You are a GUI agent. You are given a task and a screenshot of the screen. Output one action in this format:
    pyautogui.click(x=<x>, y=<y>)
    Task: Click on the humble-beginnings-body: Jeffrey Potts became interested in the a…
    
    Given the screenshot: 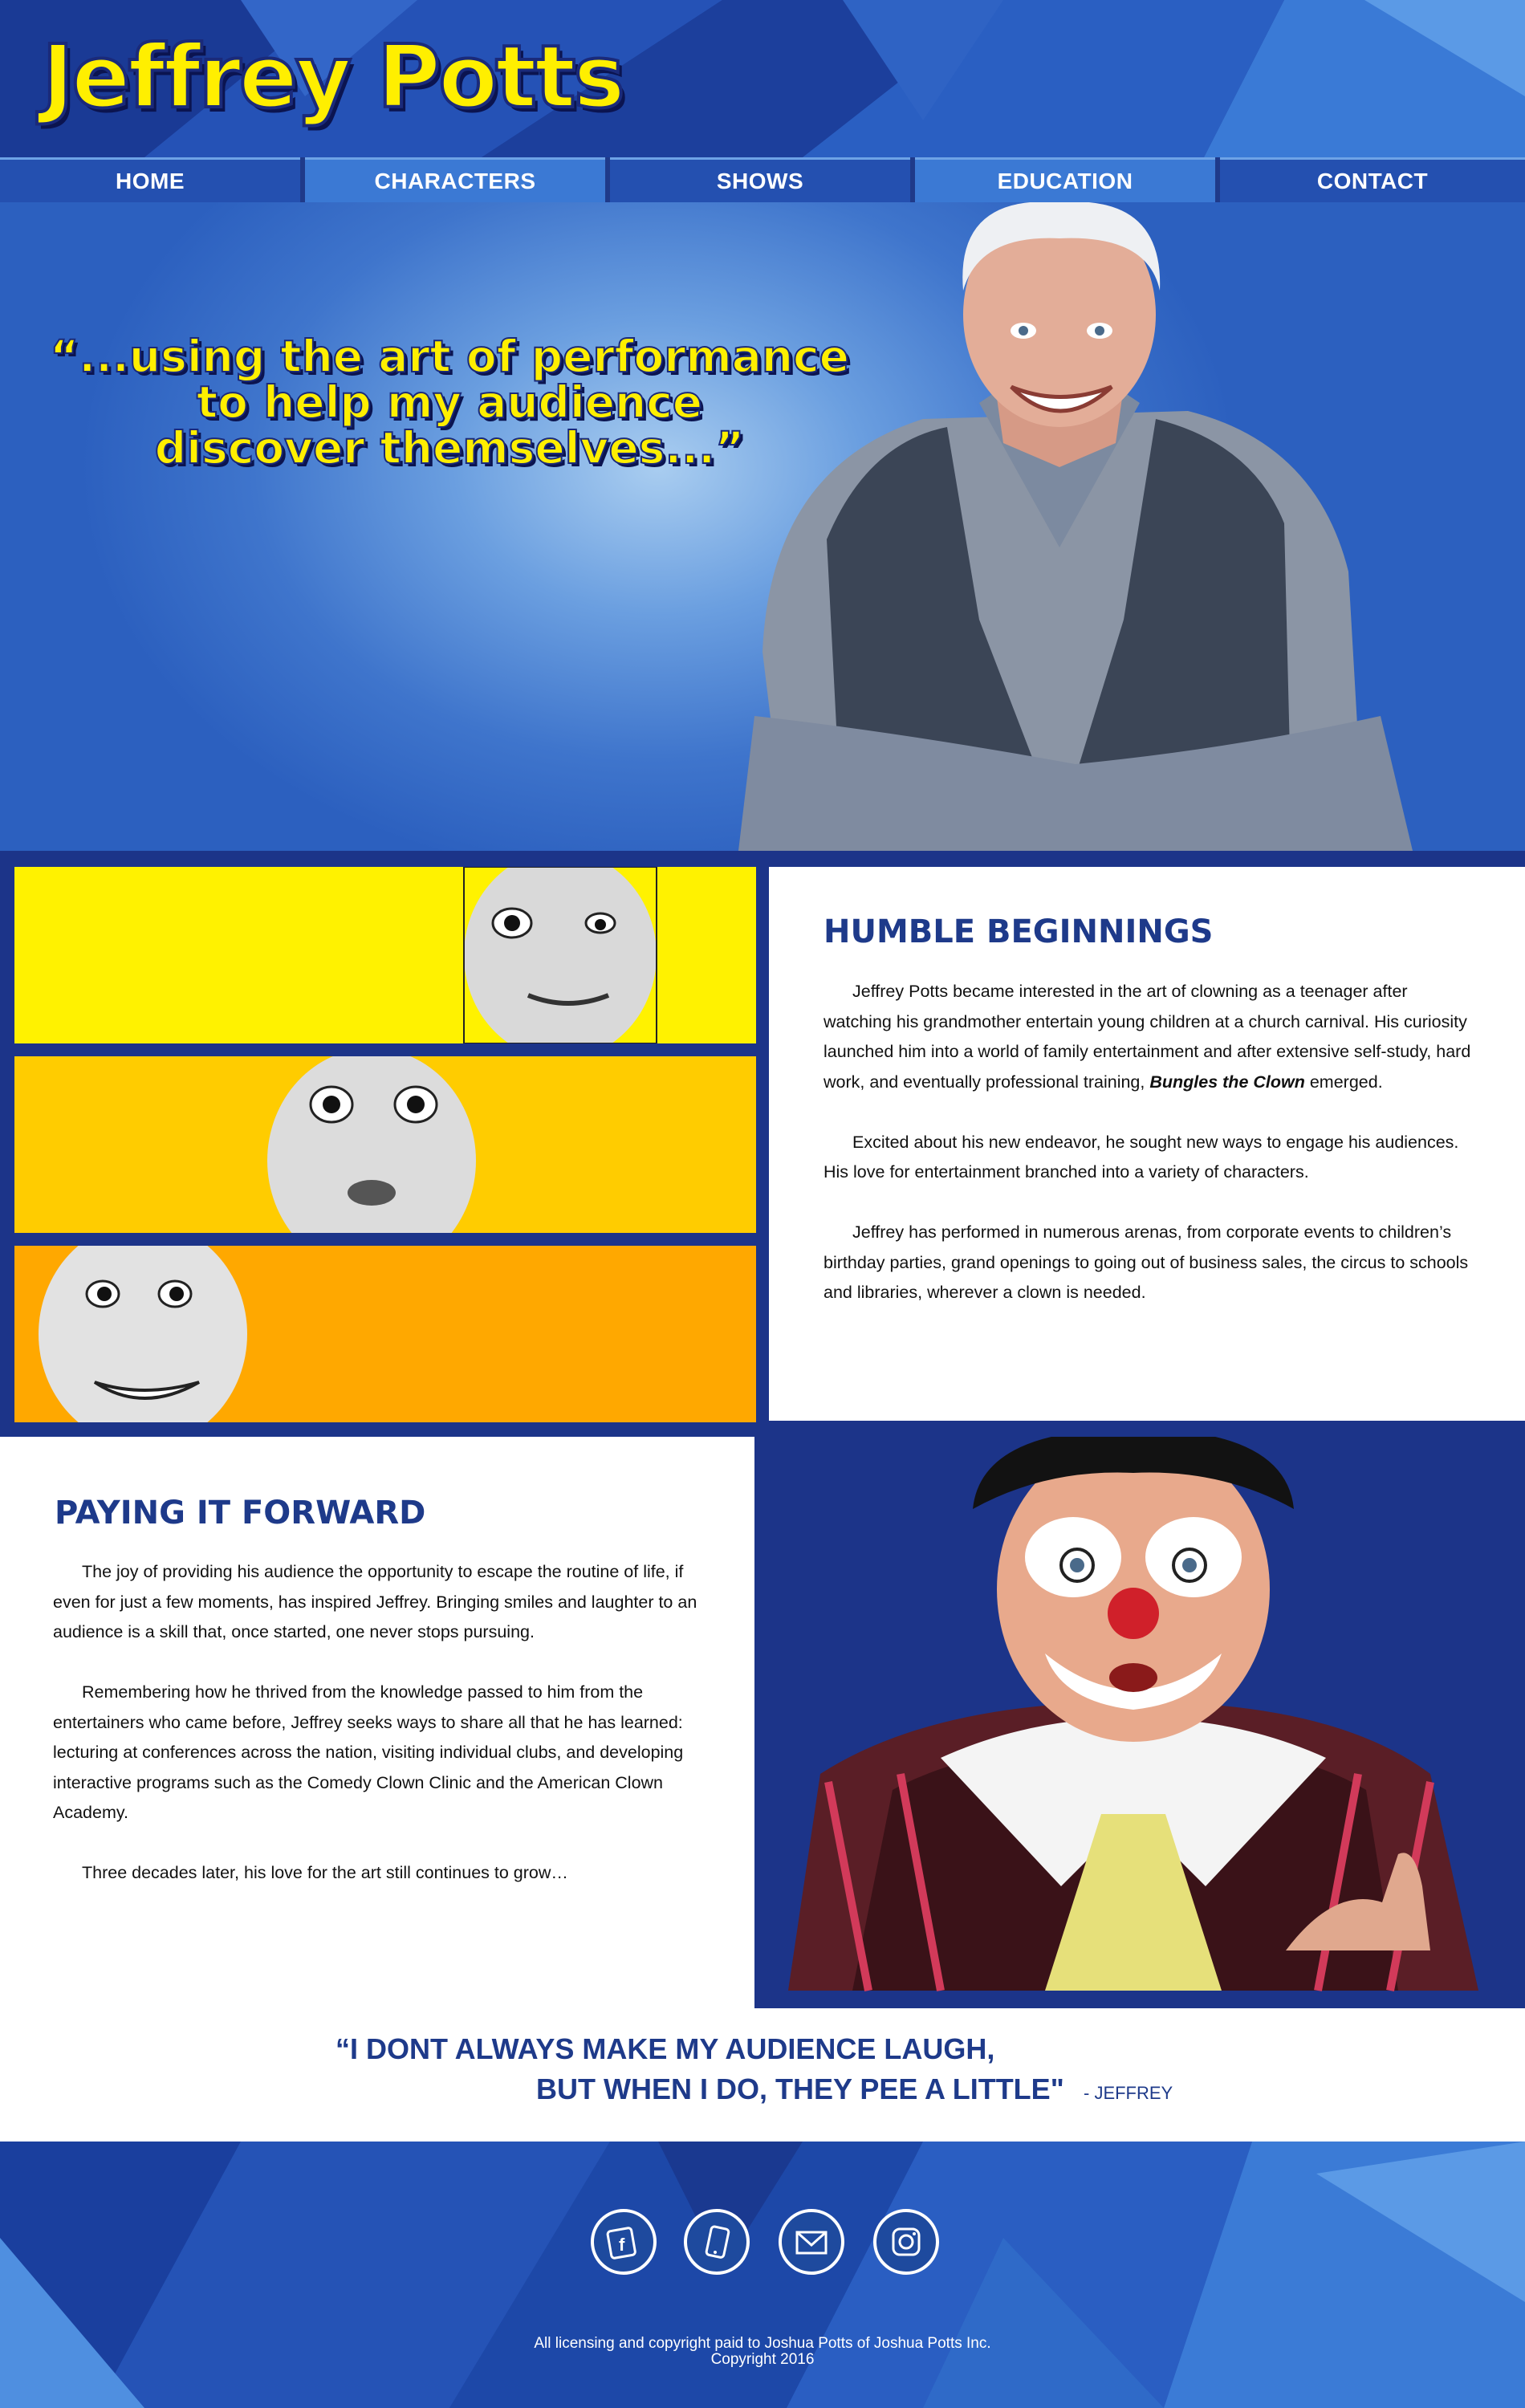 What is the action you would take?
    pyautogui.click(x=1149, y=1157)
    